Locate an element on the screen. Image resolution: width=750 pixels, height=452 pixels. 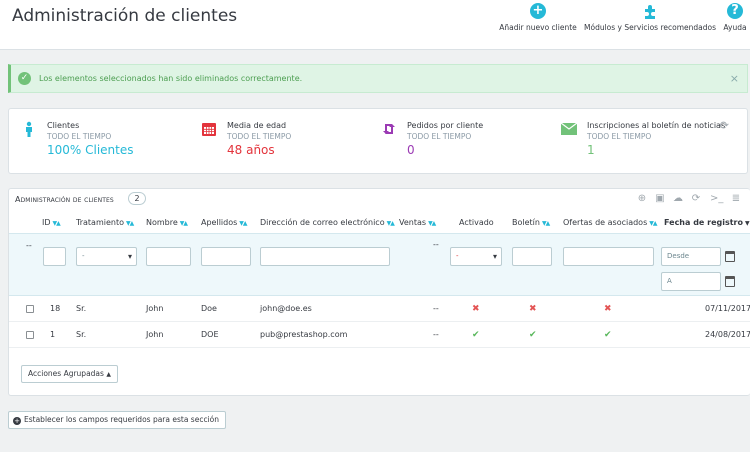
col-id: ID ▼▲ is located at coordinates (51, 222).